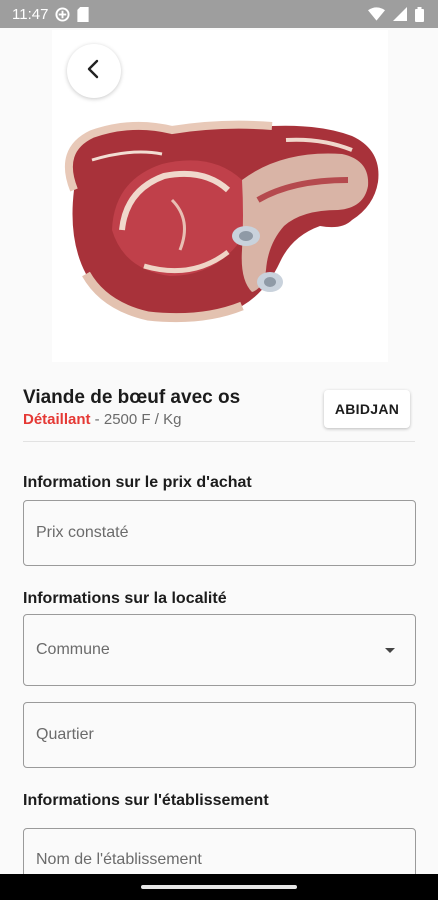 The image size is (438, 900). Describe the element at coordinates (219, 441) in the screenshot. I see `divider` at that location.